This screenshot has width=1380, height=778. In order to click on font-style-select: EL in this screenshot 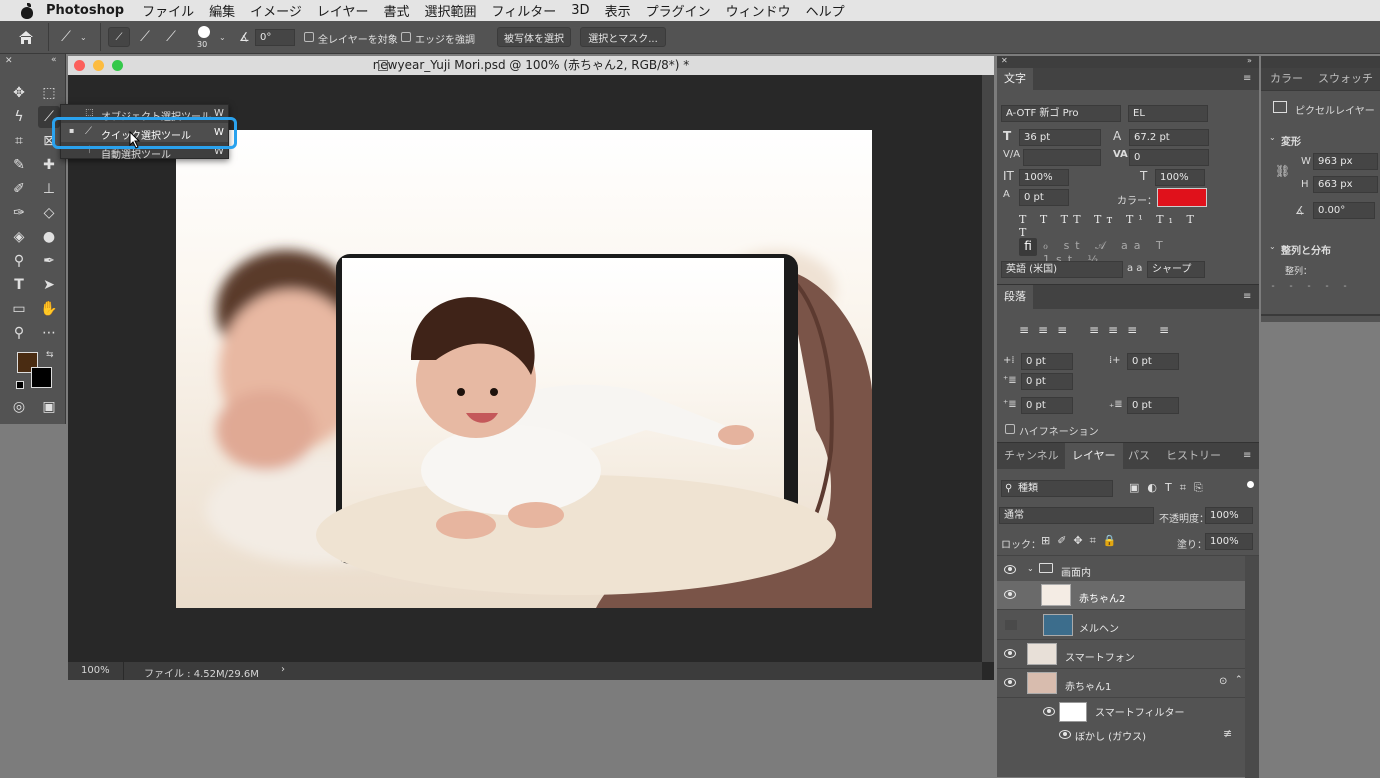, I will do `click(1168, 113)`.